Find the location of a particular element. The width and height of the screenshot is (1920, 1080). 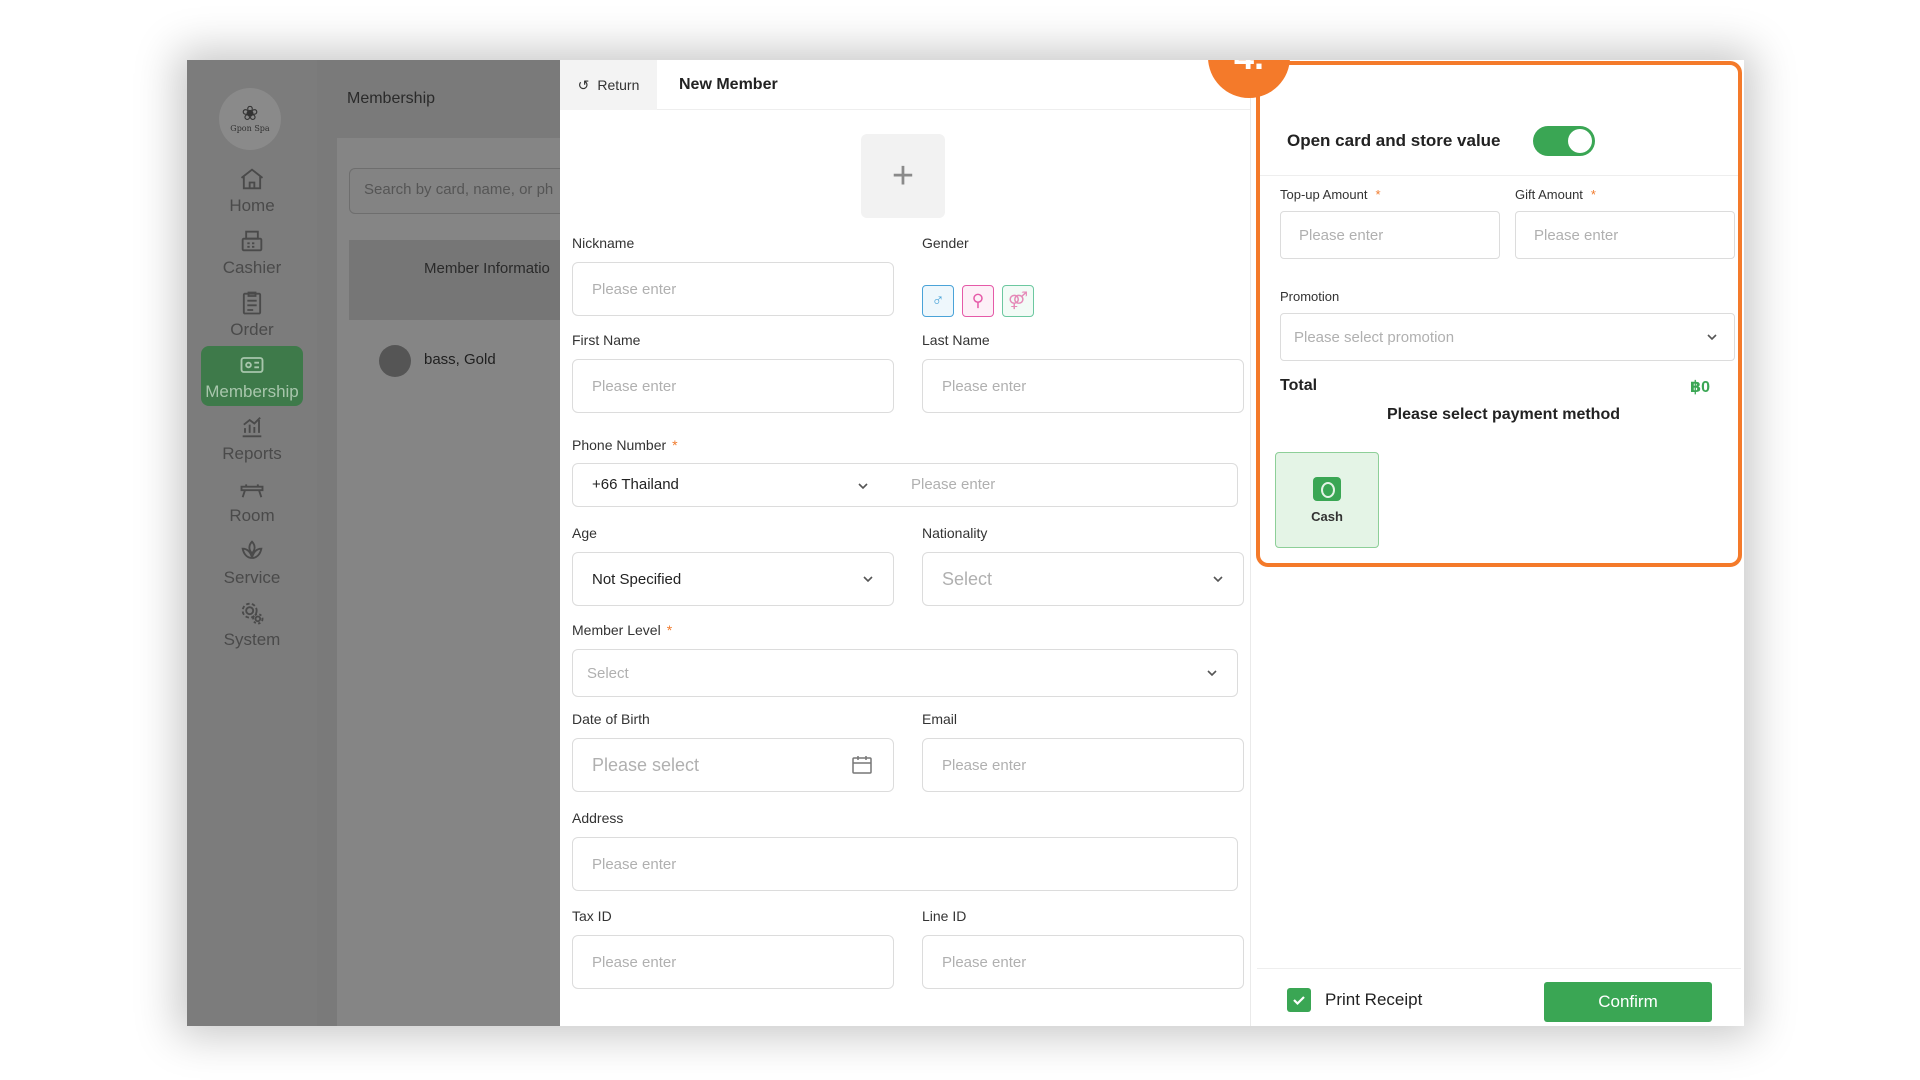

print-receipt-checkbox is located at coordinates (1299, 1000).